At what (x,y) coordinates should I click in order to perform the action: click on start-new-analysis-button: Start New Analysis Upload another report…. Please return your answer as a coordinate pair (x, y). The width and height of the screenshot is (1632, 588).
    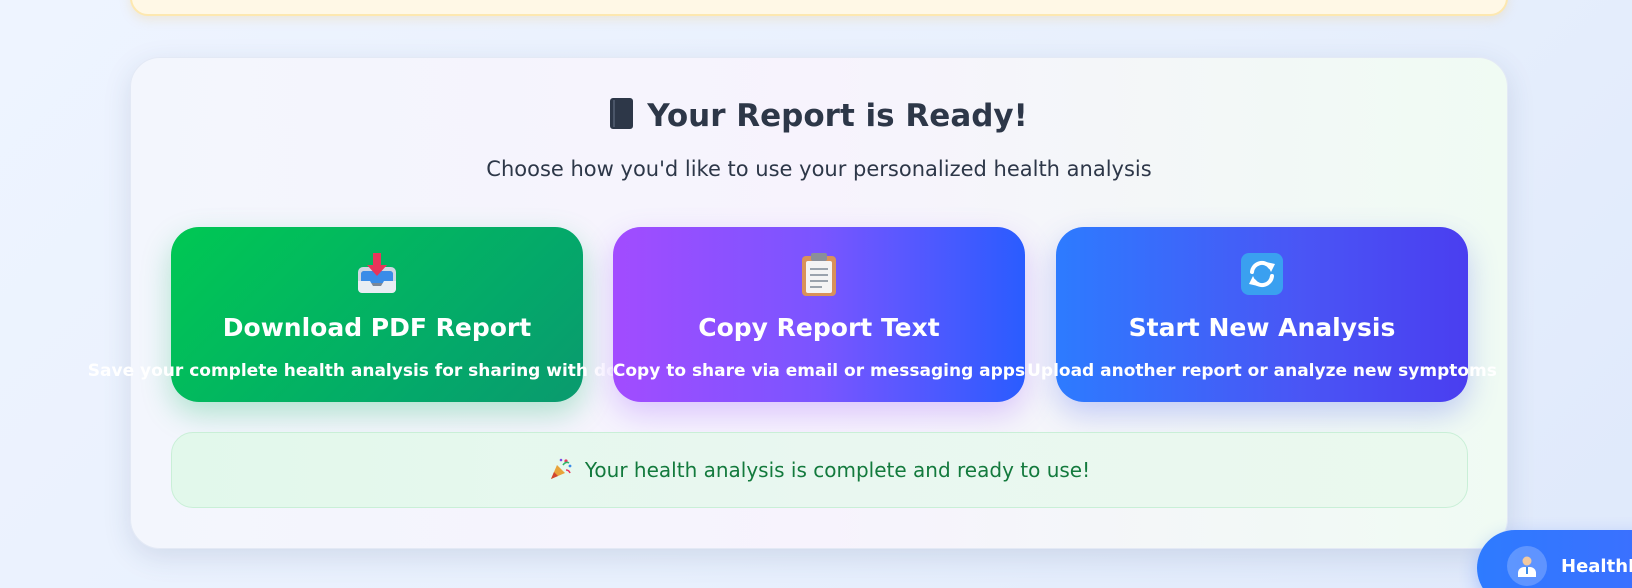
    Looking at the image, I should click on (1262, 314).